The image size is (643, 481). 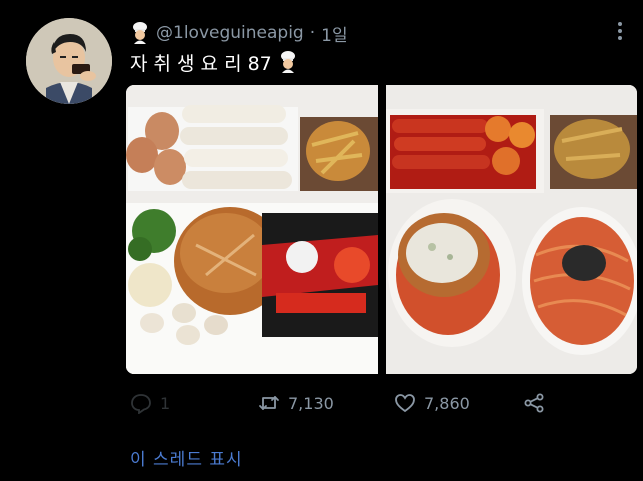 What do you see at coordinates (311, 403) in the screenshot?
I see `retweet-count: 7,130` at bounding box center [311, 403].